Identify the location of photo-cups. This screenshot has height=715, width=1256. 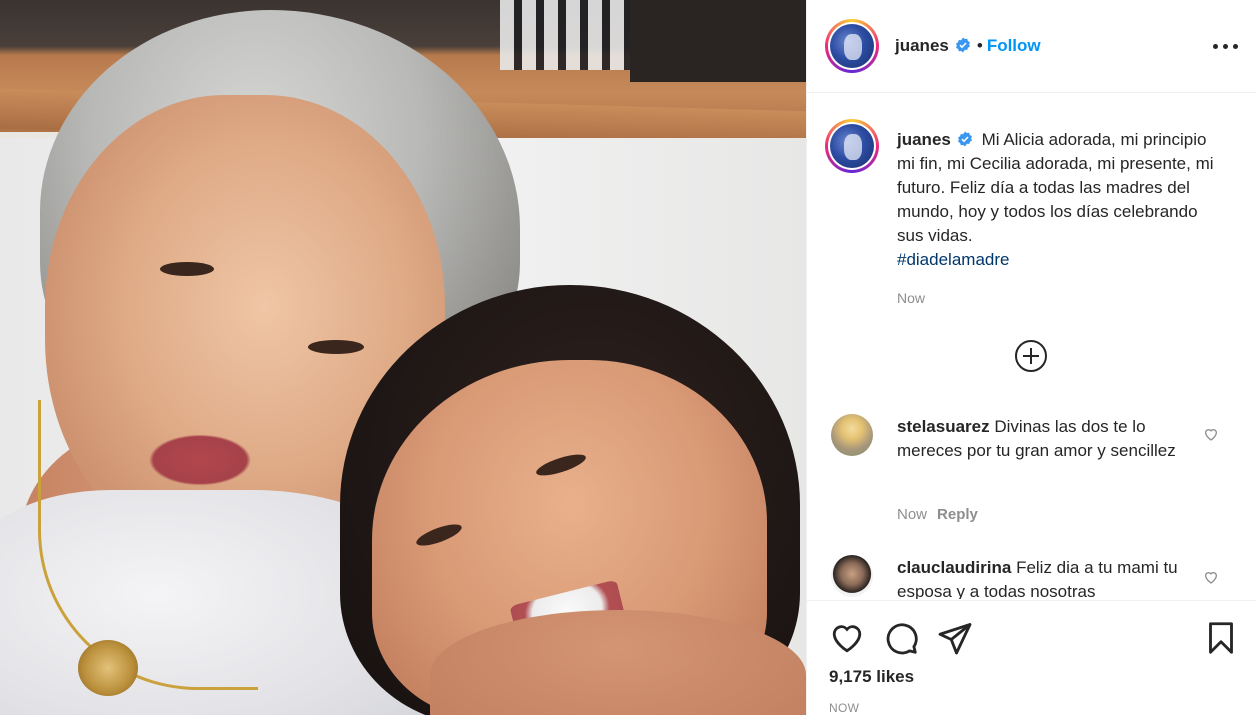
(565, 35).